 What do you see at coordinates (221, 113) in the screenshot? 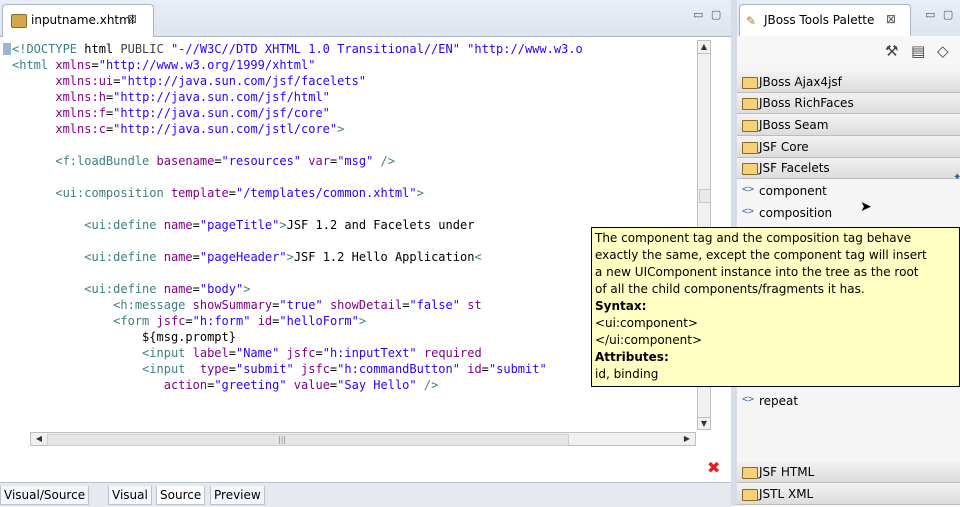
I see `code-token: "http://java.sun.com/jsf/core"` at bounding box center [221, 113].